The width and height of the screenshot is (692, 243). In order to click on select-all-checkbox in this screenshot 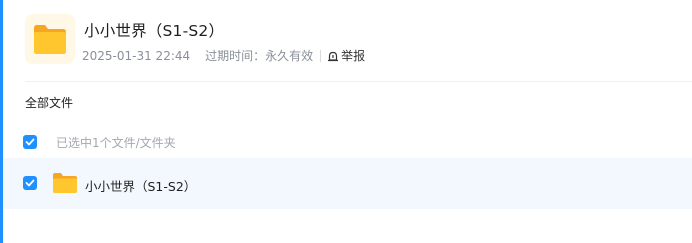, I will do `click(30, 142)`.